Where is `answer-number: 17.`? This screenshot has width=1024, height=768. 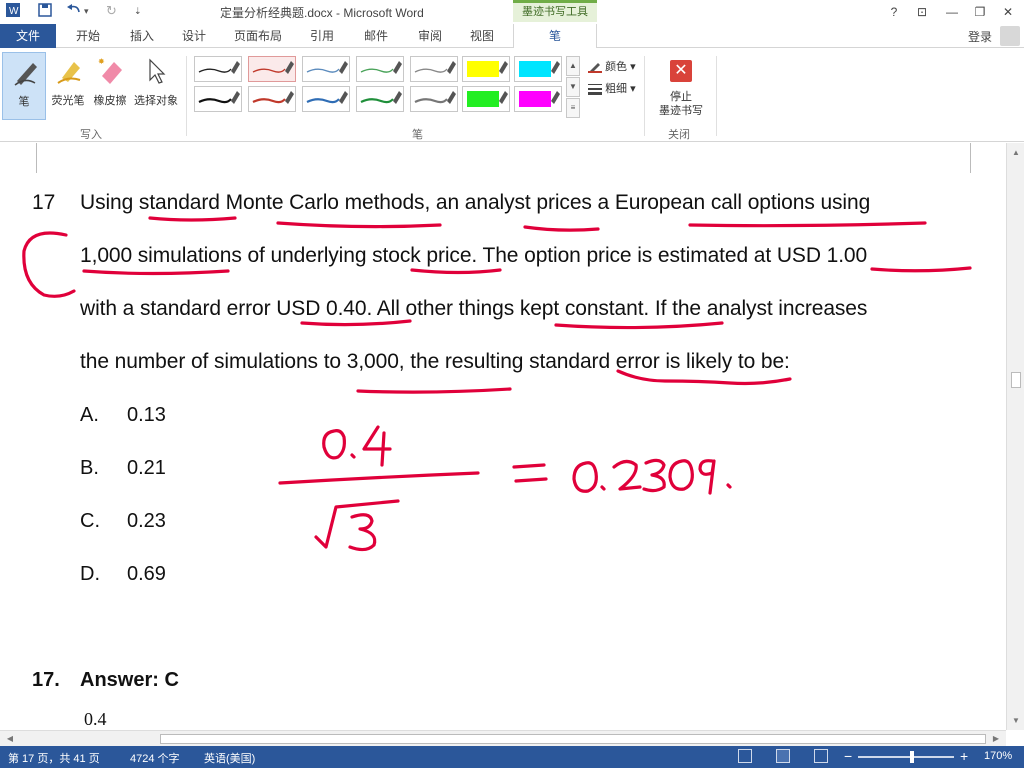 answer-number: 17. is located at coordinates (46, 680).